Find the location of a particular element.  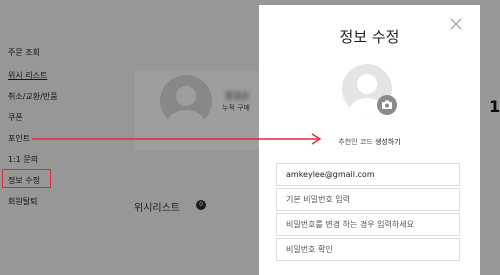

referral-code-row: 추천인 코드 생성하기 is located at coordinates (369, 142).